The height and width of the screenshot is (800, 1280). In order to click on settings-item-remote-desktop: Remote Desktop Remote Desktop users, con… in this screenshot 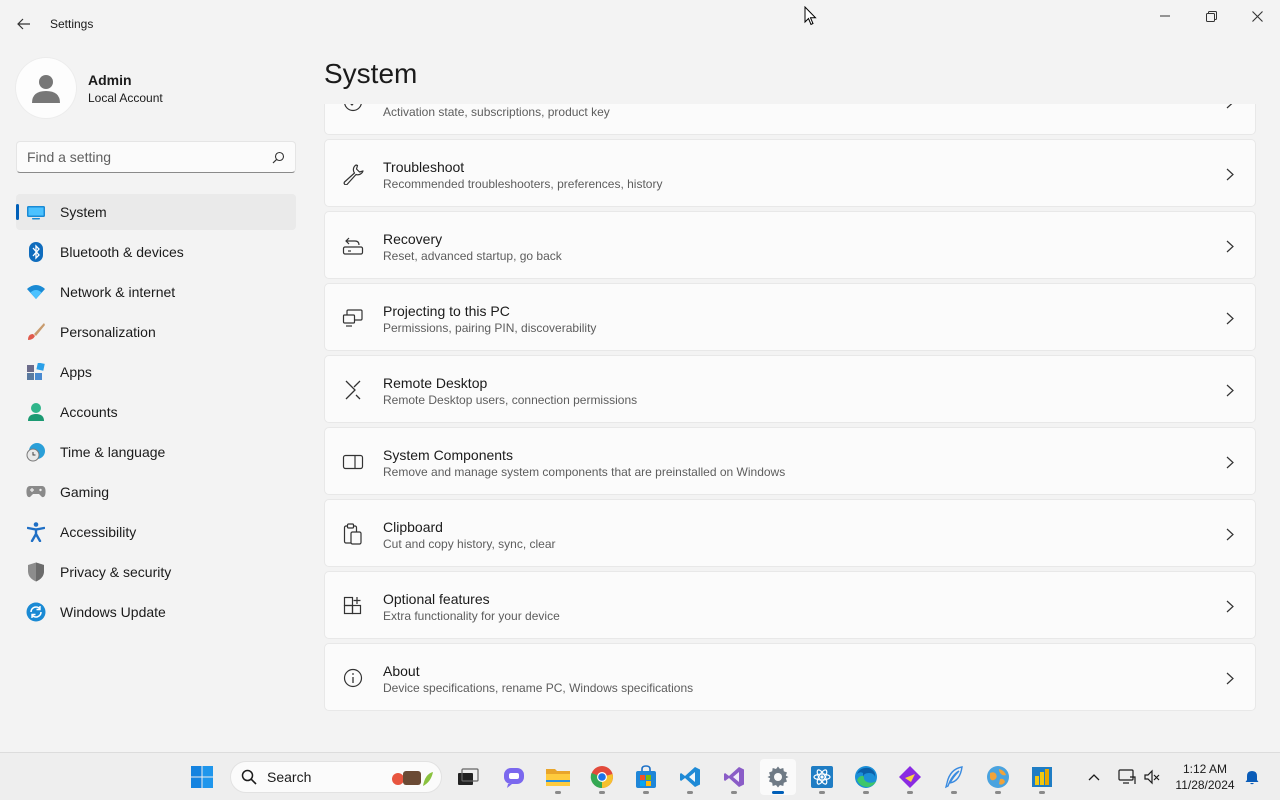, I will do `click(790, 389)`.